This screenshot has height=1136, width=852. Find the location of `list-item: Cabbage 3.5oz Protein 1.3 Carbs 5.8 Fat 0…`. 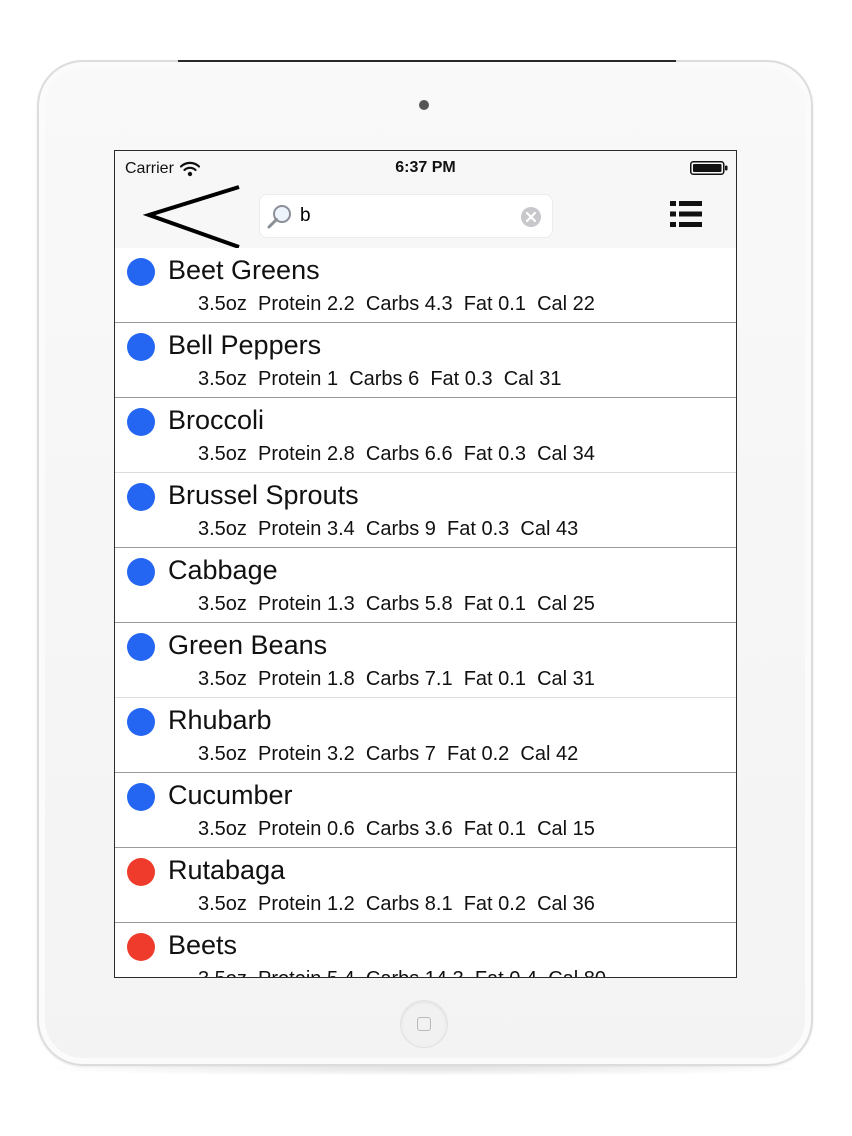

list-item: Cabbage 3.5oz Protein 1.3 Carbs 5.8 Fat 0… is located at coordinates (425, 585).